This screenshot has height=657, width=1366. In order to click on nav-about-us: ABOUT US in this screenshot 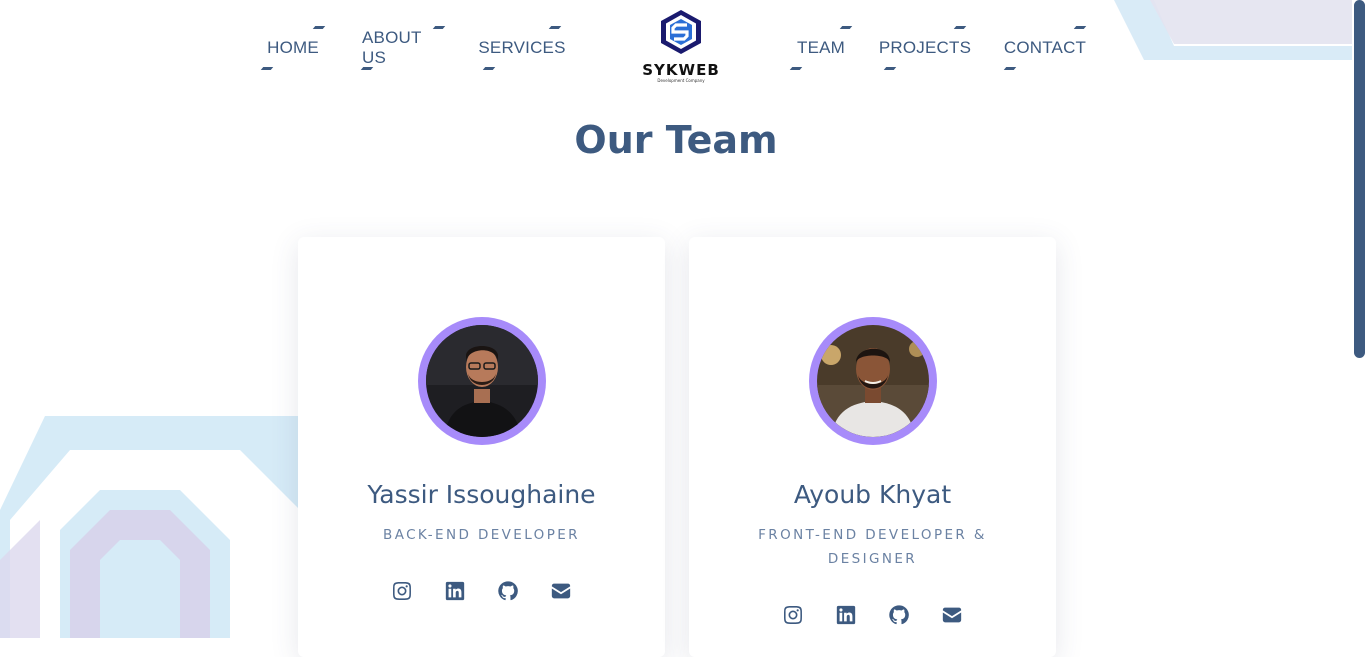, I will do `click(403, 48)`.